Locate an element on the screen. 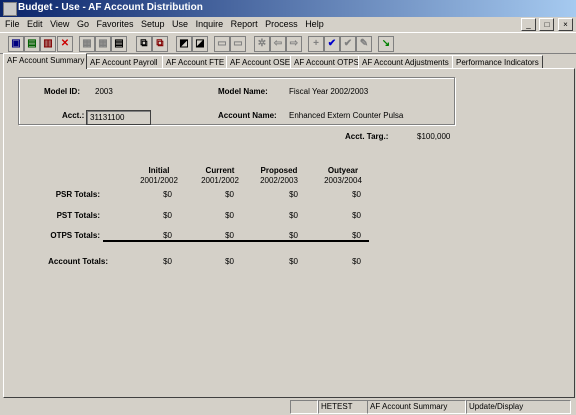 The width and height of the screenshot is (576, 415). model-id-value: 2003 is located at coordinates (104, 91).